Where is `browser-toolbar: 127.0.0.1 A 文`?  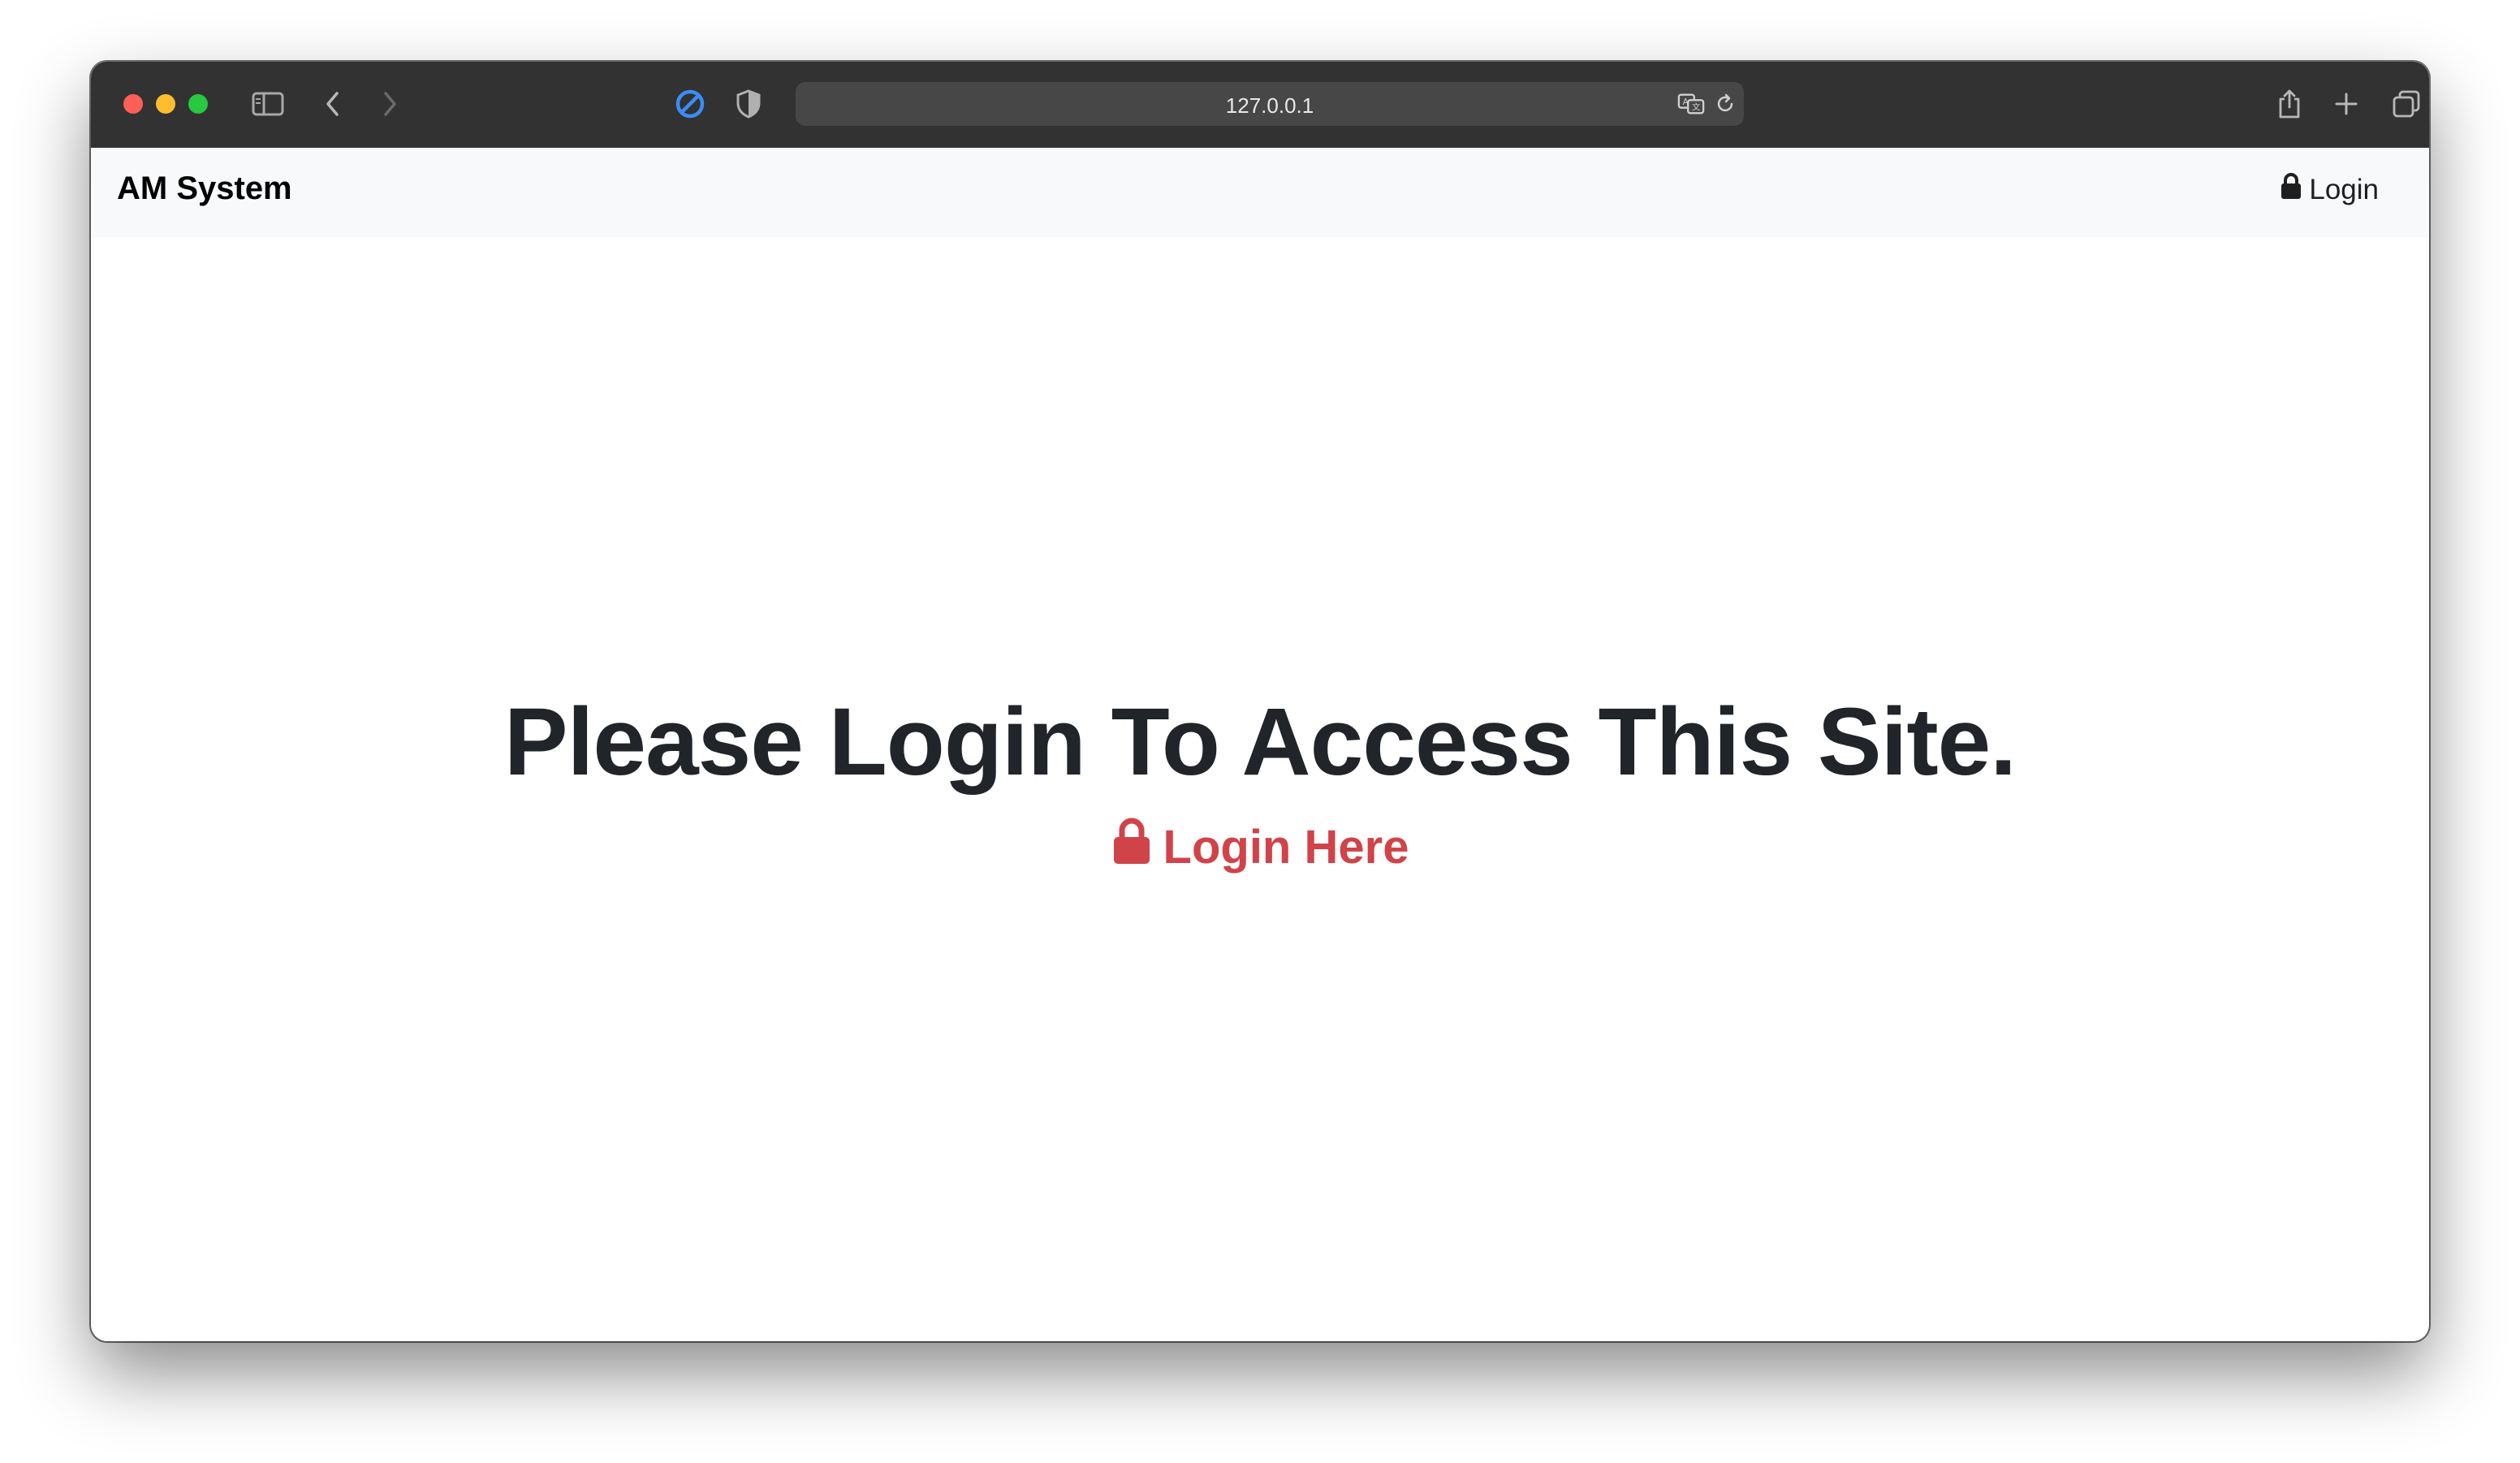
browser-toolbar: 127.0.0.1 A 文 is located at coordinates (1260, 106).